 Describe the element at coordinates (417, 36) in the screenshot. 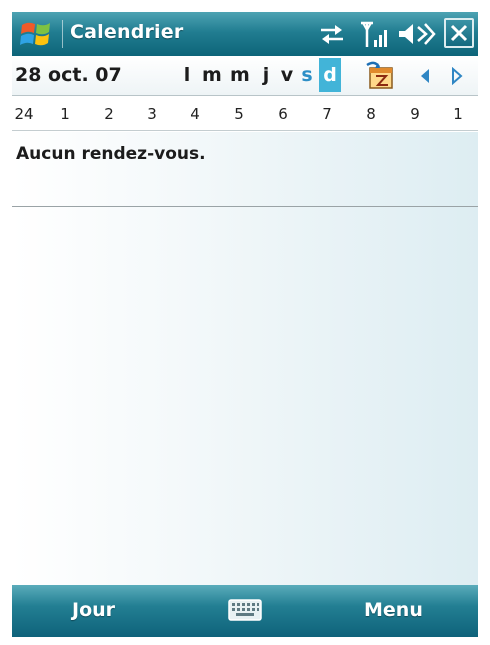

I see `speaker-icon` at that location.